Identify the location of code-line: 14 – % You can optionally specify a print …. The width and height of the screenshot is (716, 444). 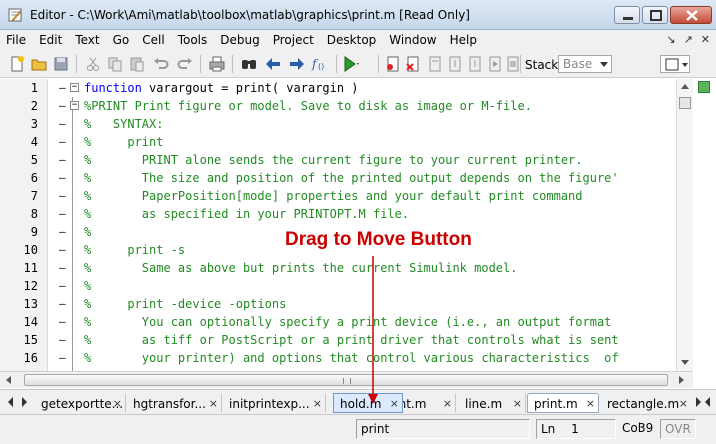
(338, 324).